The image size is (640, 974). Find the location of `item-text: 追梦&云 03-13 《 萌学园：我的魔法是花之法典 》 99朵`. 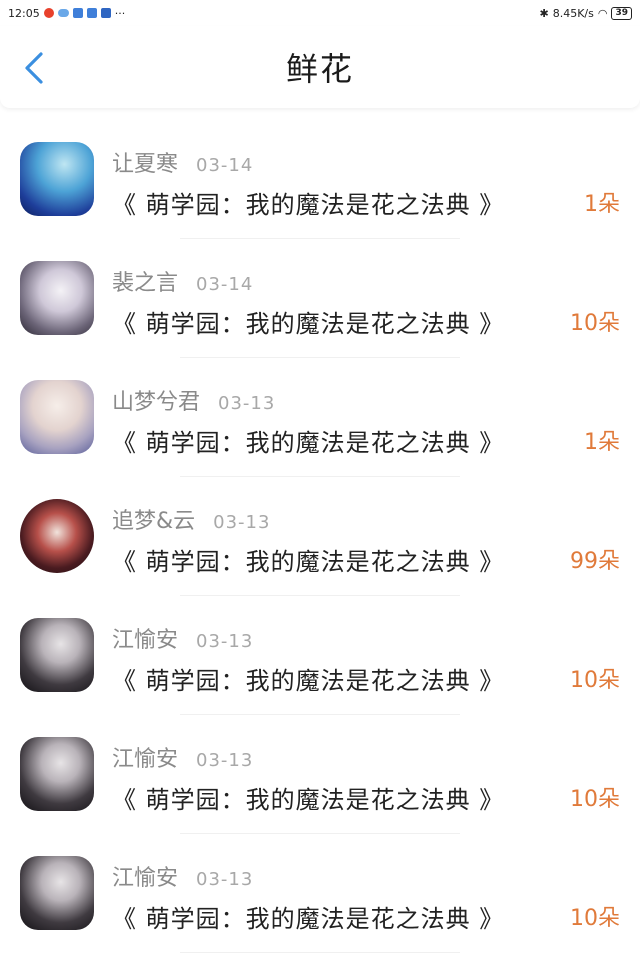

item-text: 追梦&云 03-13 《 萌学园：我的魔法是花之法典 》 99朵 is located at coordinates (366, 540).